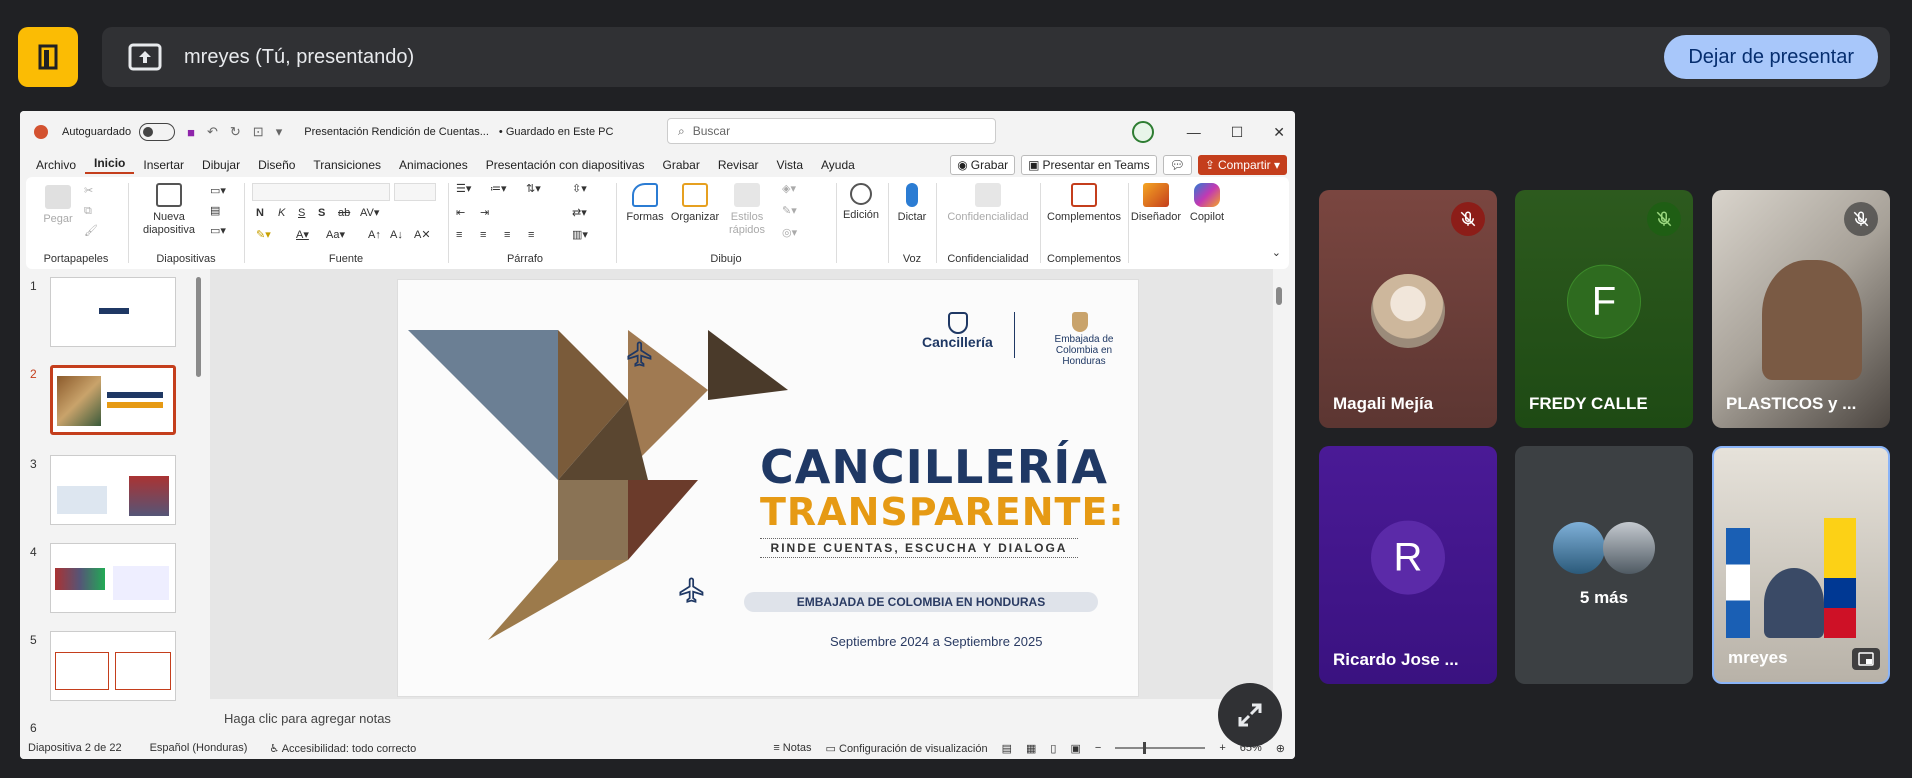  What do you see at coordinates (260, 213) in the screenshot?
I see `bold-icon: N` at bounding box center [260, 213].